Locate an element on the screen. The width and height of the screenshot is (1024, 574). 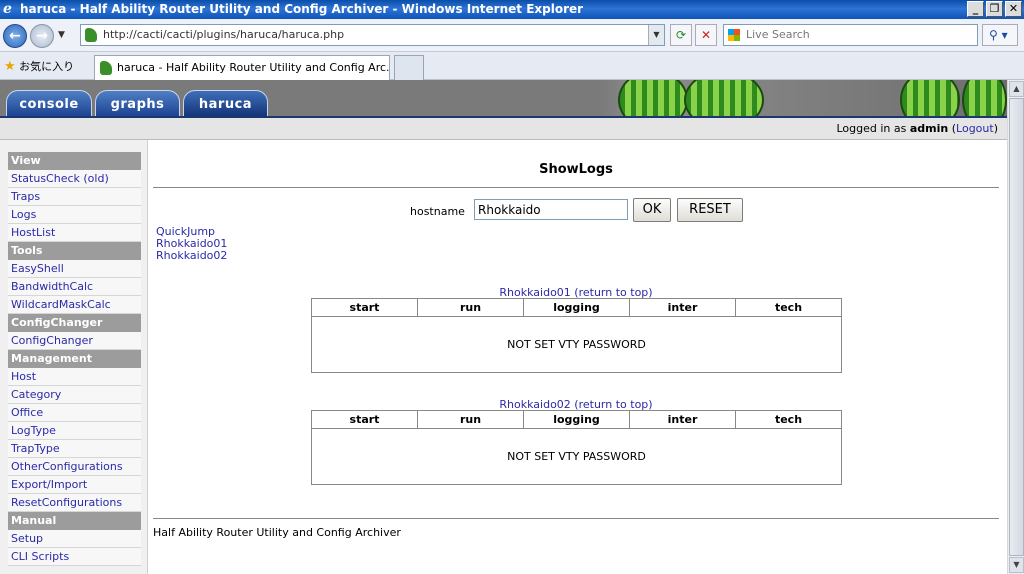
back-button: ← is located at coordinates (15, 36).